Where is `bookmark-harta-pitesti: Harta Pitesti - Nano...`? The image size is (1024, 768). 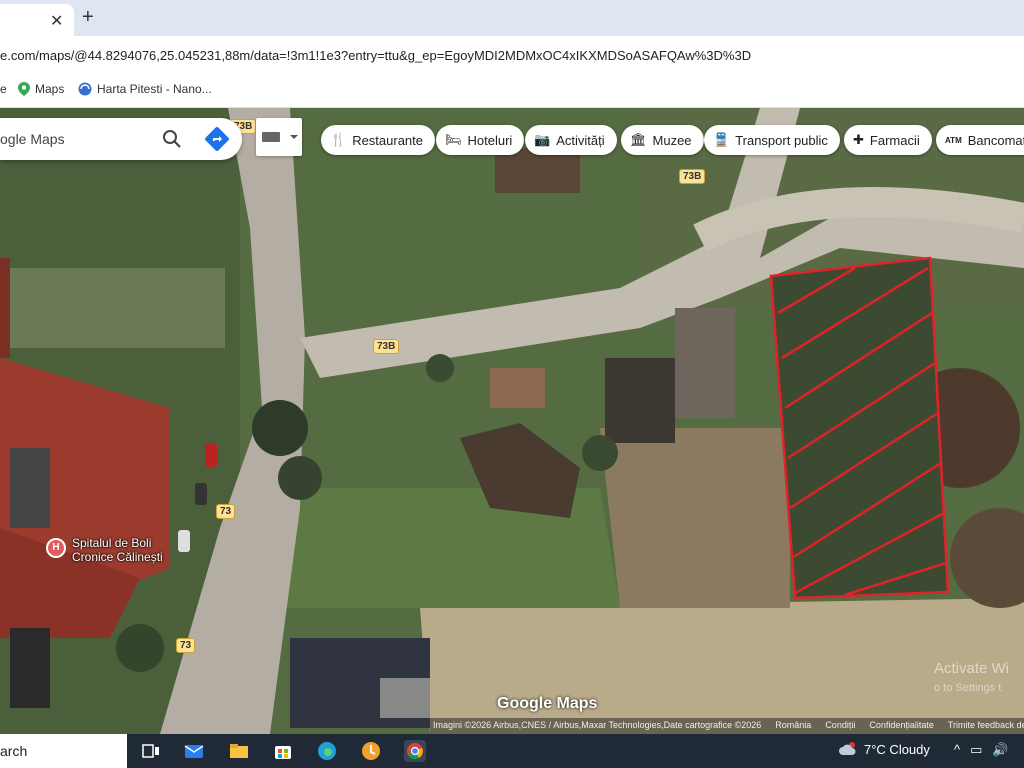
bookmark-harta-pitesti: Harta Pitesti - Nano... is located at coordinates (145, 89).